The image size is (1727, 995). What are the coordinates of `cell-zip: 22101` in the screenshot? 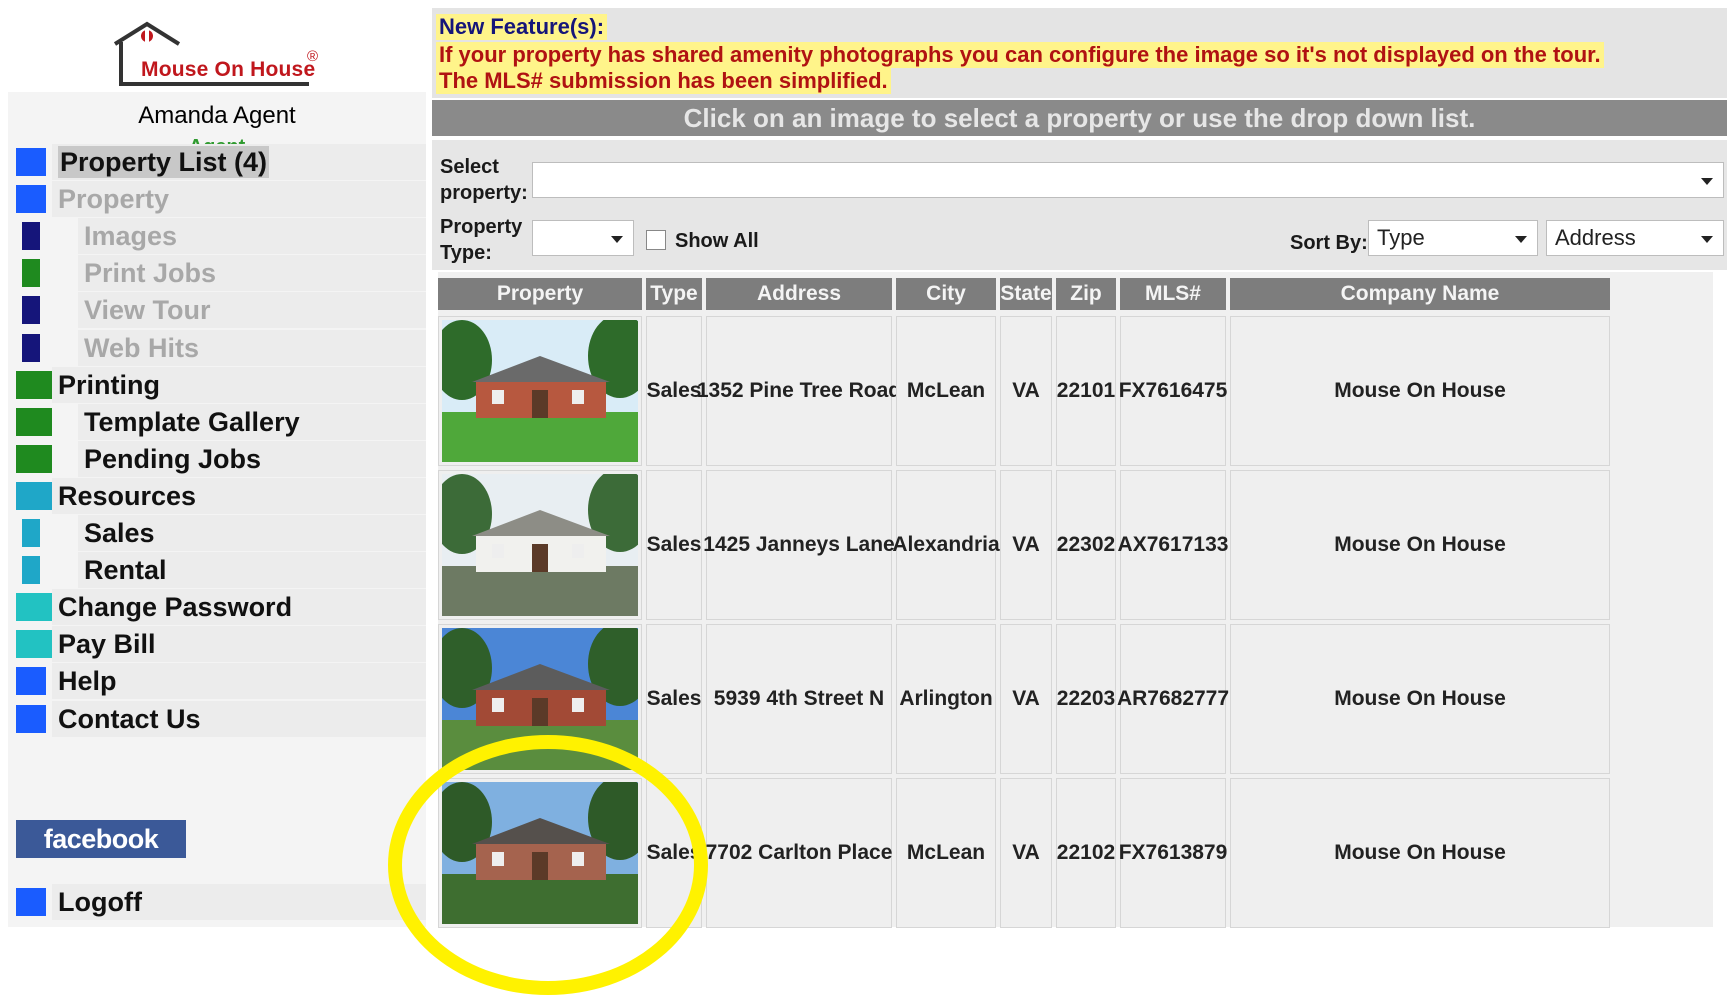 It's located at (1086, 391).